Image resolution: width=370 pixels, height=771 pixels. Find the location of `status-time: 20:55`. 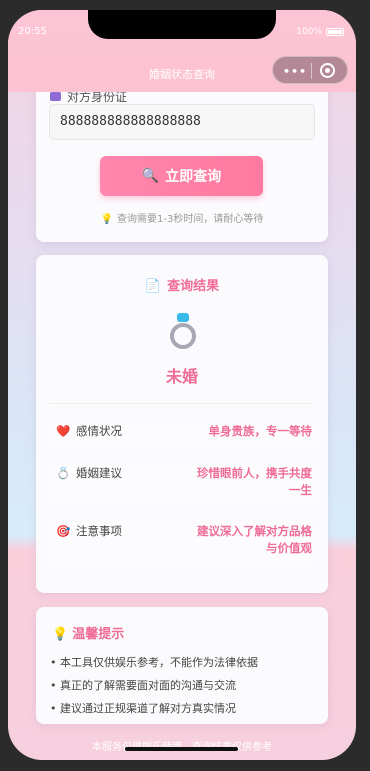

status-time: 20:55 is located at coordinates (32, 31).